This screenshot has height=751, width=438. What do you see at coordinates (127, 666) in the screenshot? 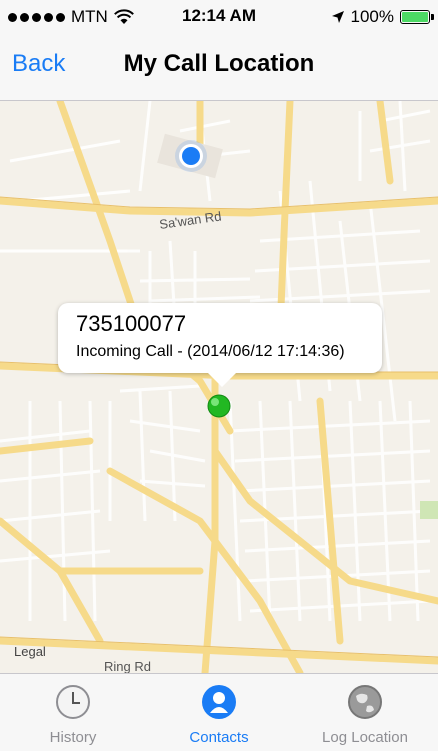
I see `road-label-ring: Ring Rd` at bounding box center [127, 666].